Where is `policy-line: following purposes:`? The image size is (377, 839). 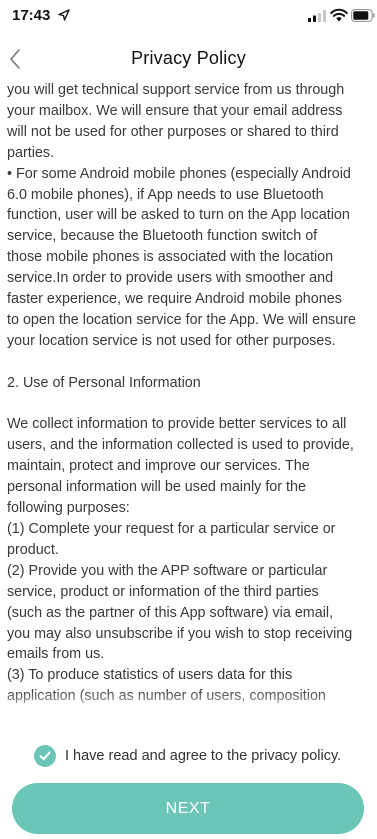 policy-line: following purposes: is located at coordinates (68, 508).